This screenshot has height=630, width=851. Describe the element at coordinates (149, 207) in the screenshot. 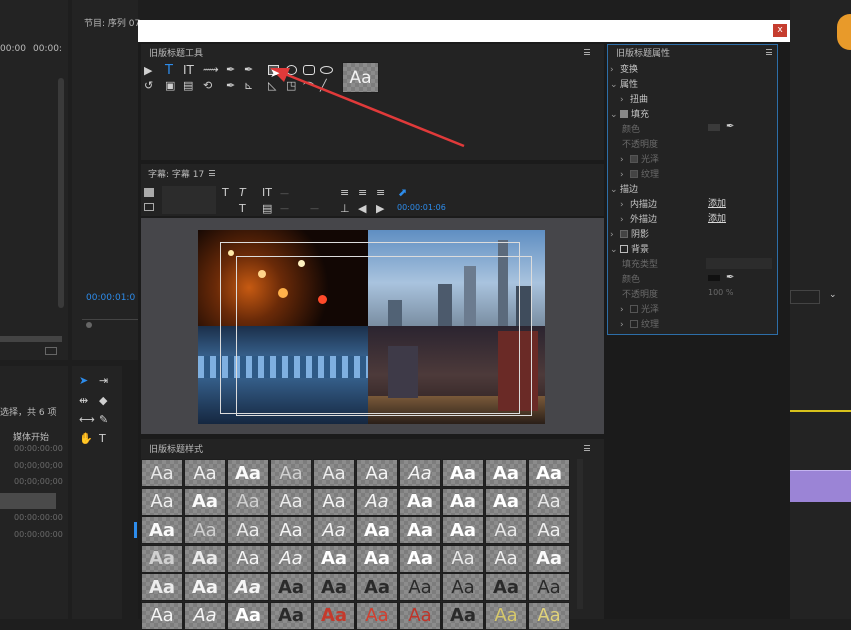

I see `roll-crawl-icon` at that location.